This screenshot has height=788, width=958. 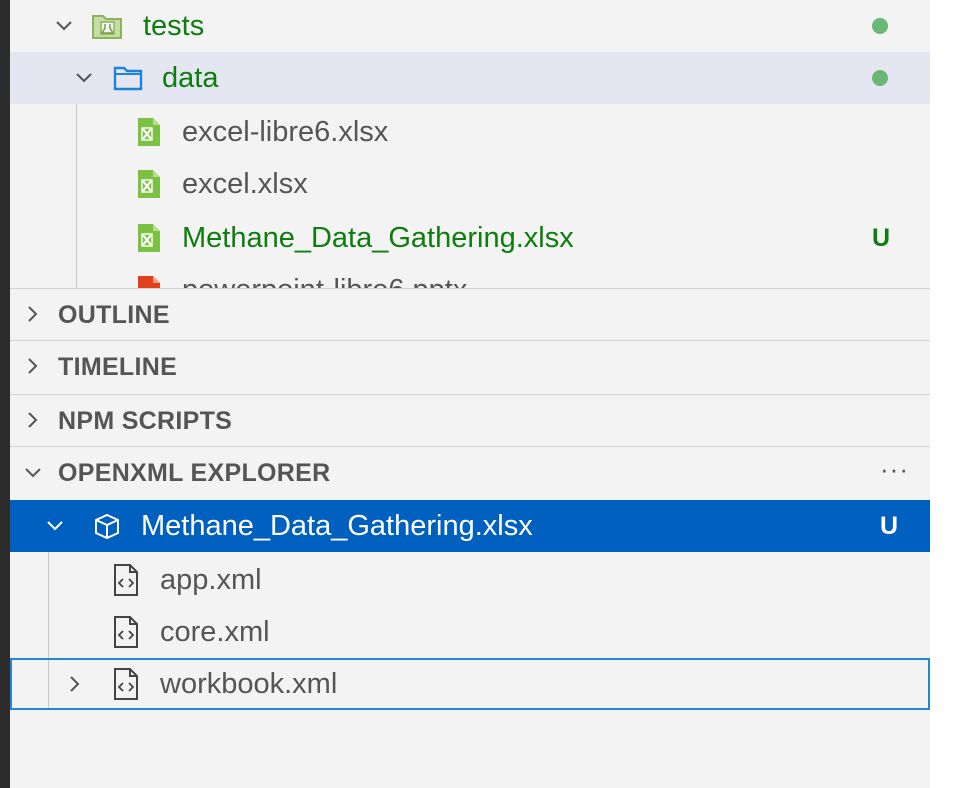 What do you see at coordinates (190, 78) in the screenshot?
I see `tree-folder-label: data` at bounding box center [190, 78].